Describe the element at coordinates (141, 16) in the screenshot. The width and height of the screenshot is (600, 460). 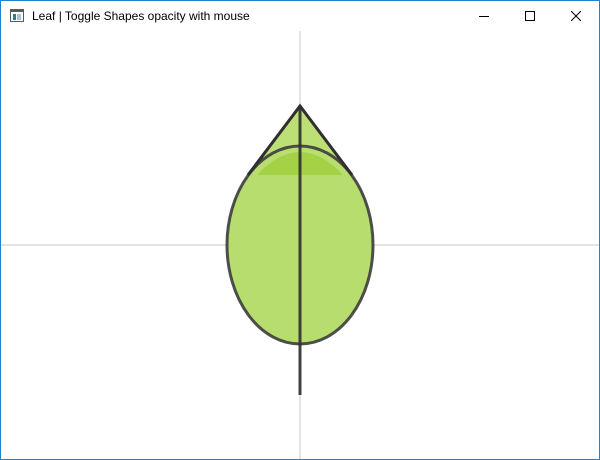
I see `window-title: Leaf | Toggle Shapes opacity with mouse` at that location.